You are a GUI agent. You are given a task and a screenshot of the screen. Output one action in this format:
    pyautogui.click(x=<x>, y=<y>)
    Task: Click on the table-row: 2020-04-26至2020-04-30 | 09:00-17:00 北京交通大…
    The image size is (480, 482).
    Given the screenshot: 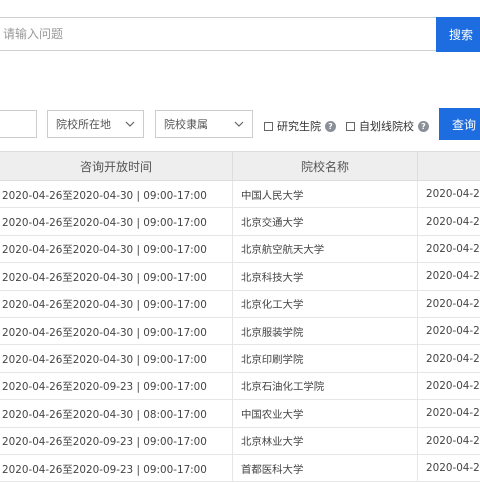 What is the action you would take?
    pyautogui.click(x=240, y=222)
    